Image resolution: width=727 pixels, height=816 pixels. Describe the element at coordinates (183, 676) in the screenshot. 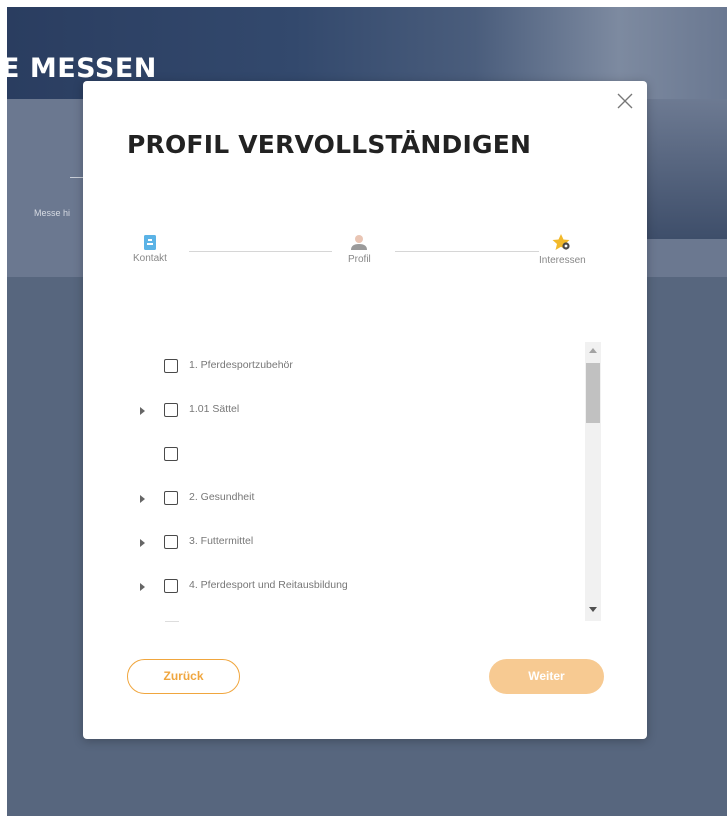

I see `back-button: Zurück` at that location.